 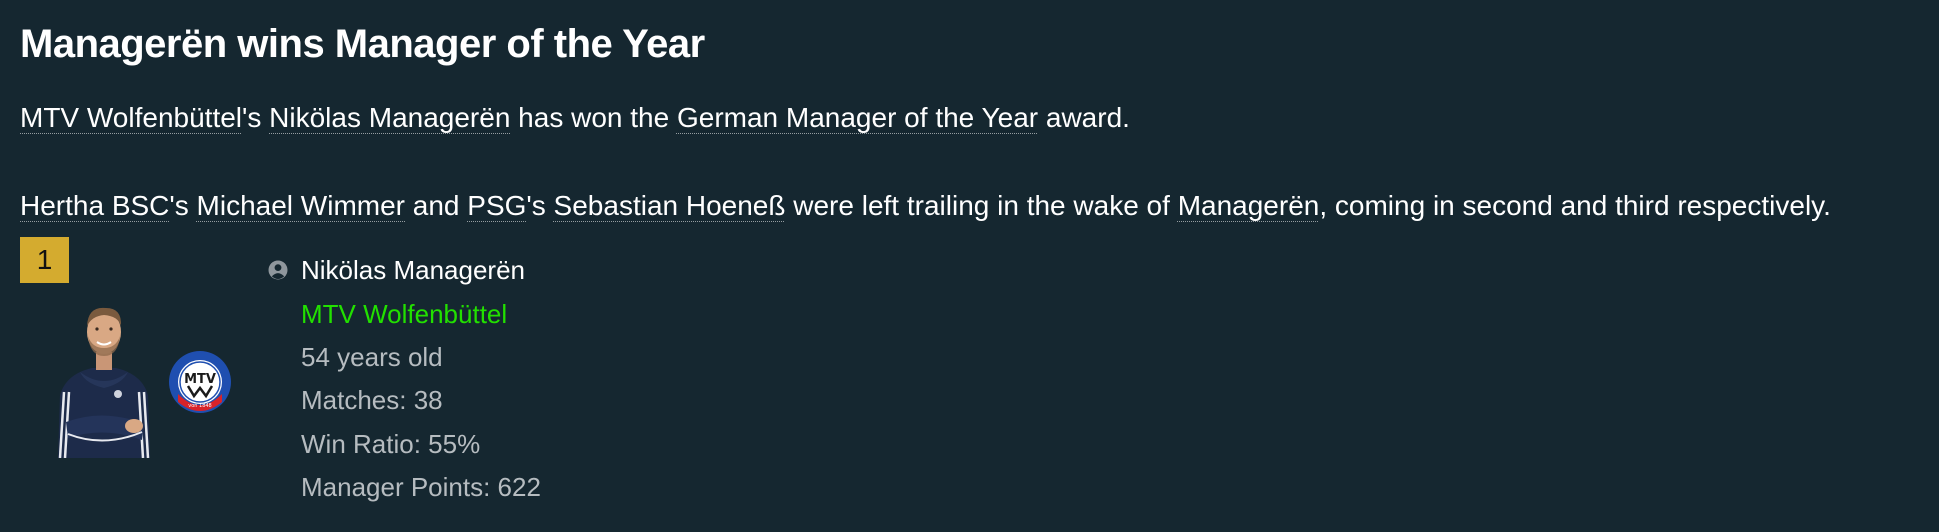 What do you see at coordinates (94, 205) in the screenshot?
I see `club-link-hertha-bsc: Hertha BSC` at bounding box center [94, 205].